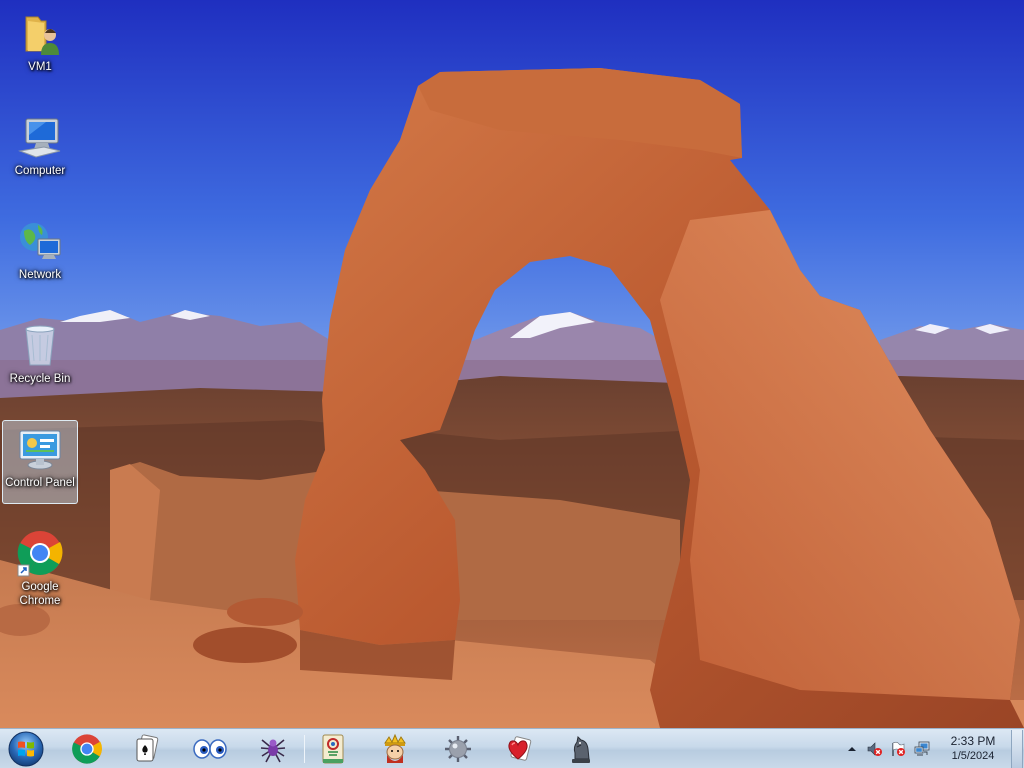  I want to click on taskbar-pinned-freecell, so click(395, 749).